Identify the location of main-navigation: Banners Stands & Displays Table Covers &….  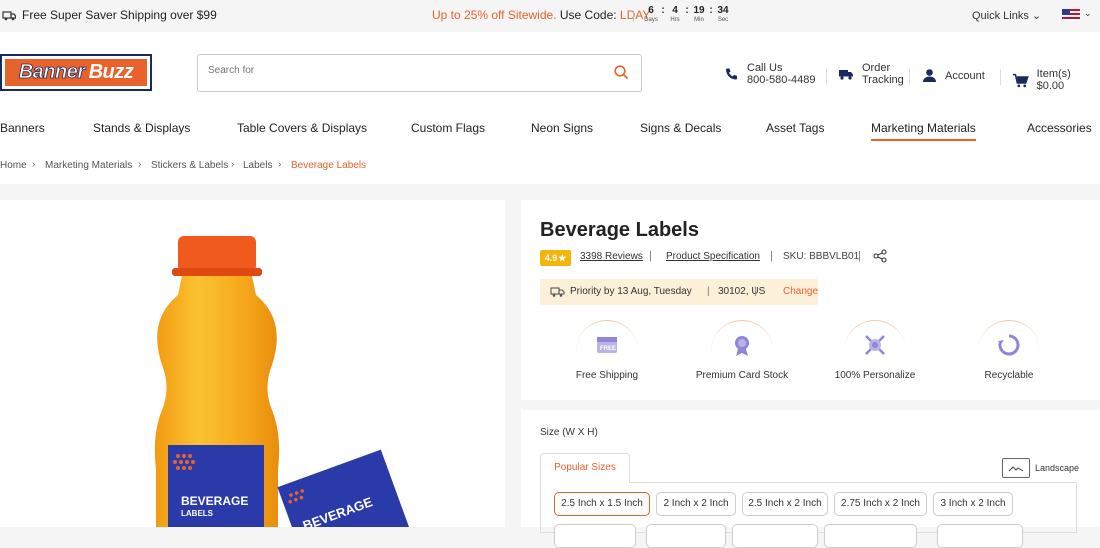
(550, 126).